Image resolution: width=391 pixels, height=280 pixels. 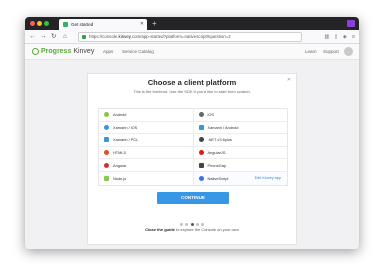 I want to click on close-tab-icon: ✕, so click(x=142, y=24).